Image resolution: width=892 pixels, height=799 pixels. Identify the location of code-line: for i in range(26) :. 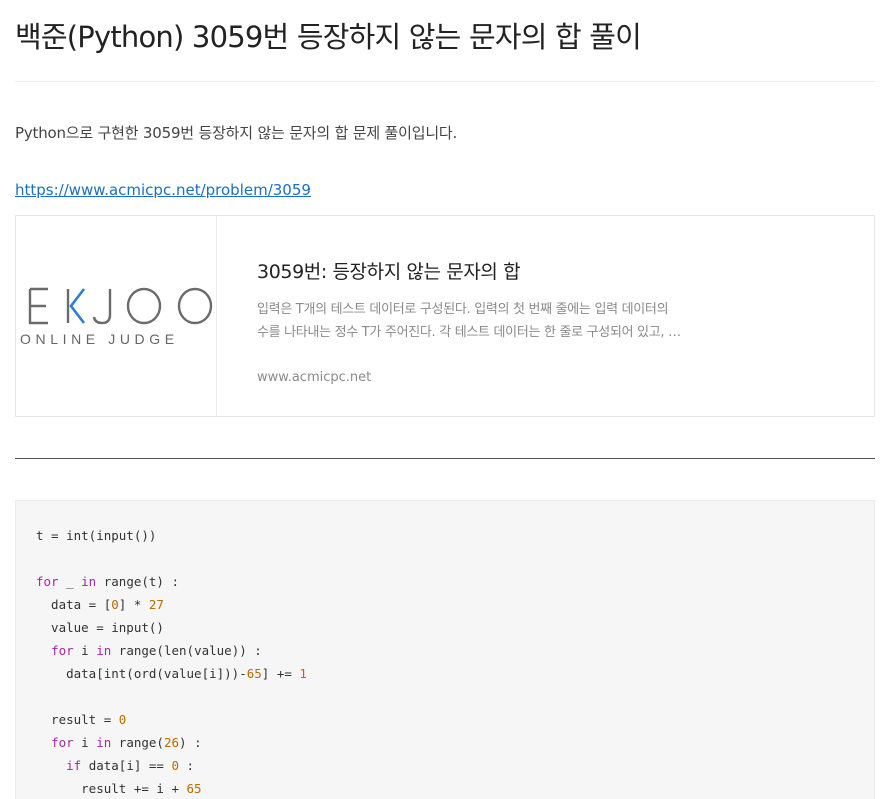
(171, 742).